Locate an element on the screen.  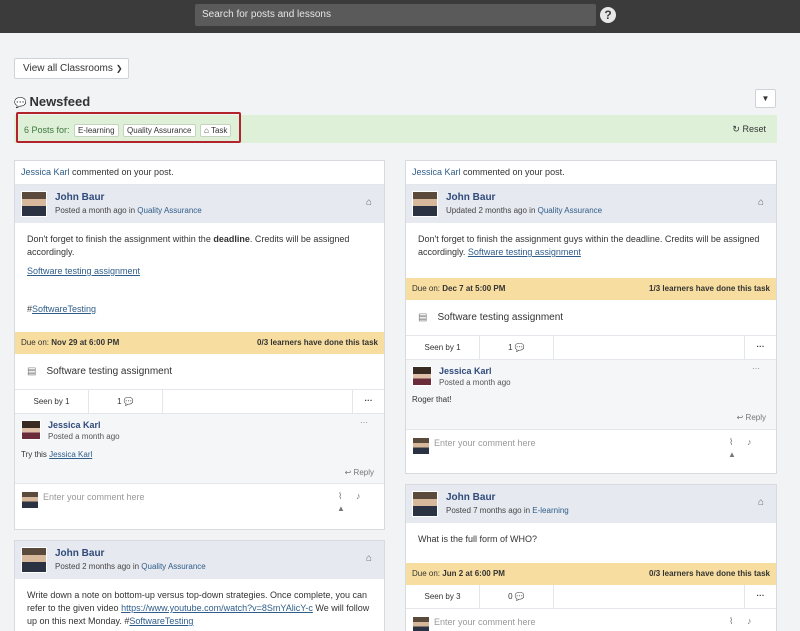
filter-button: ▼ is located at coordinates (765, 98).